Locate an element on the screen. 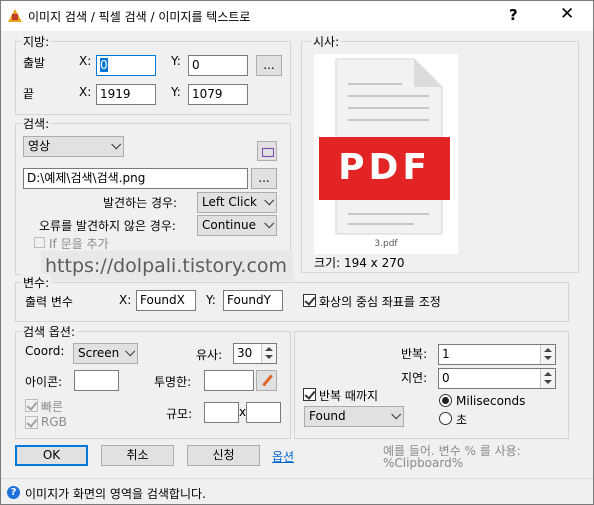 The height and width of the screenshot is (505, 594). repeat-spinner: 1 is located at coordinates (497, 354).